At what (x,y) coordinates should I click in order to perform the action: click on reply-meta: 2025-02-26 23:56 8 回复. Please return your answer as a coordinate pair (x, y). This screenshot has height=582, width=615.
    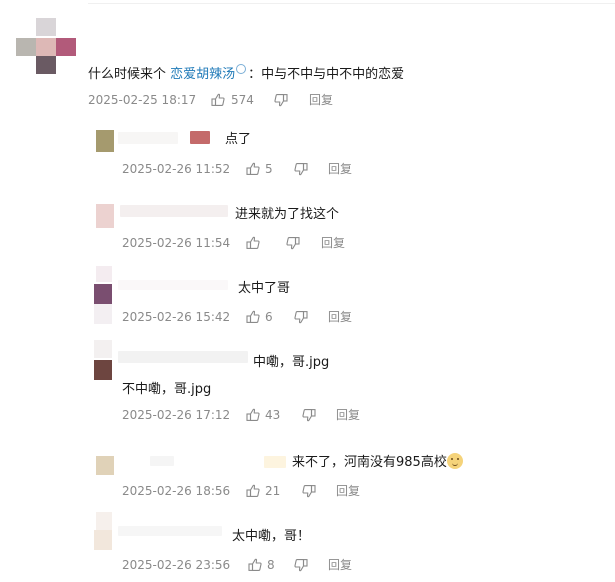
    Looking at the image, I should click on (247, 565).